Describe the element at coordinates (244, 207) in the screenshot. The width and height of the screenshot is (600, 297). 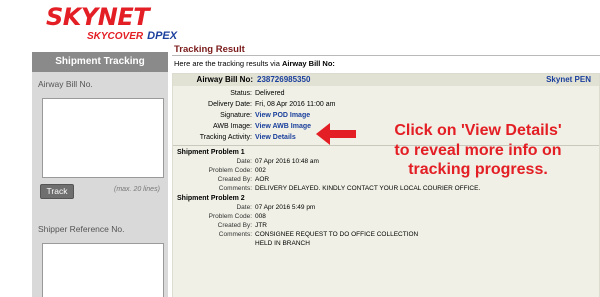
I see `problem-2-date-label: Date:` at that location.